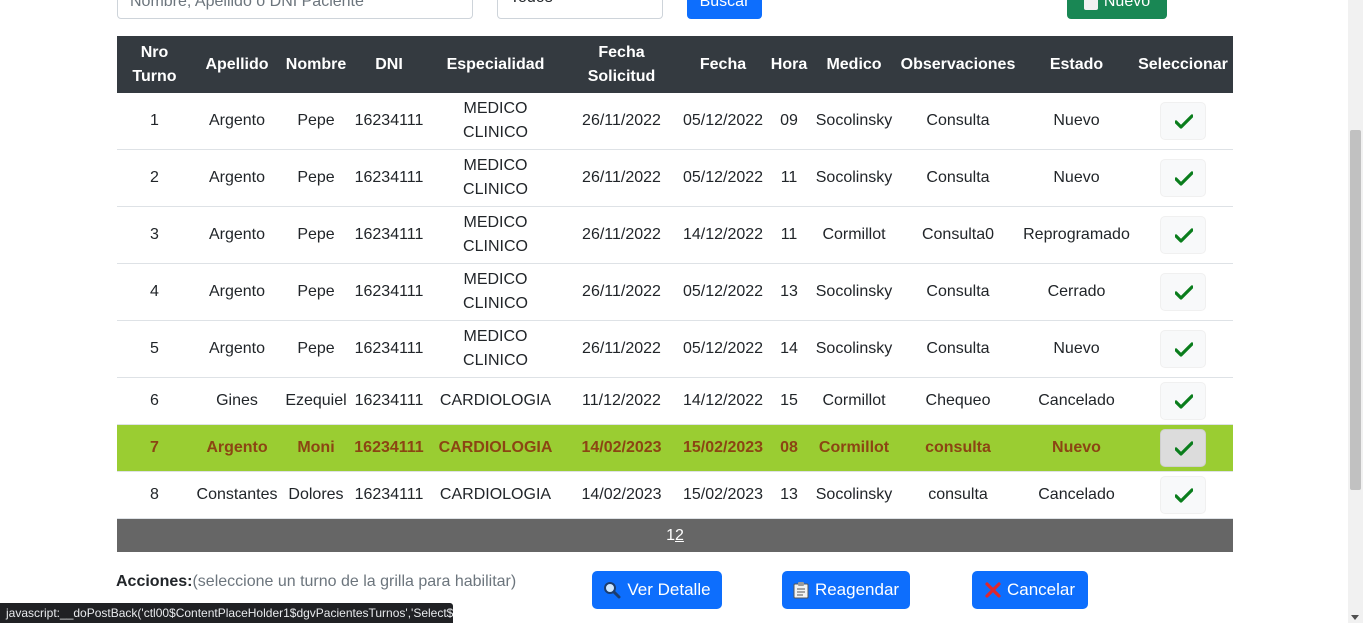 The width and height of the screenshot is (1363, 623). Describe the element at coordinates (495, 349) in the screenshot. I see `cell-especialidad: MEDICO CLINICO` at that location.